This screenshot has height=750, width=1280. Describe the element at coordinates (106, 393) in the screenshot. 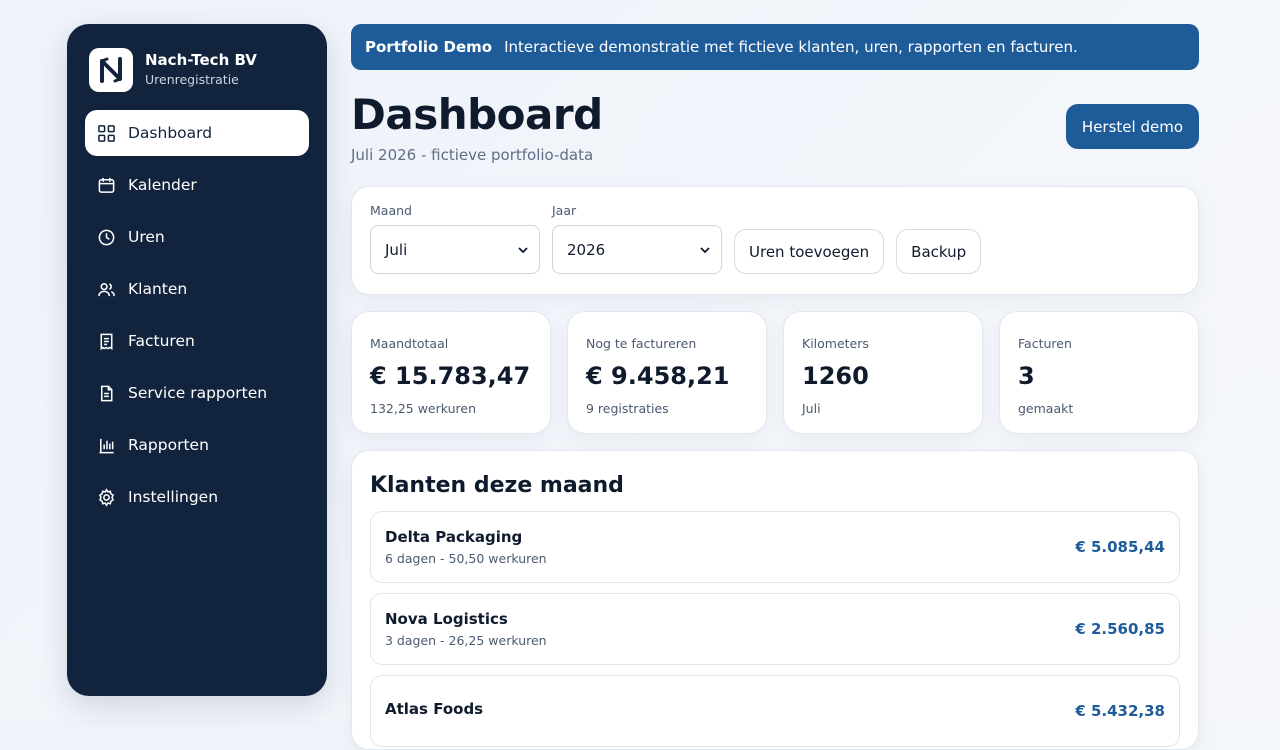

I see `document-icon` at that location.